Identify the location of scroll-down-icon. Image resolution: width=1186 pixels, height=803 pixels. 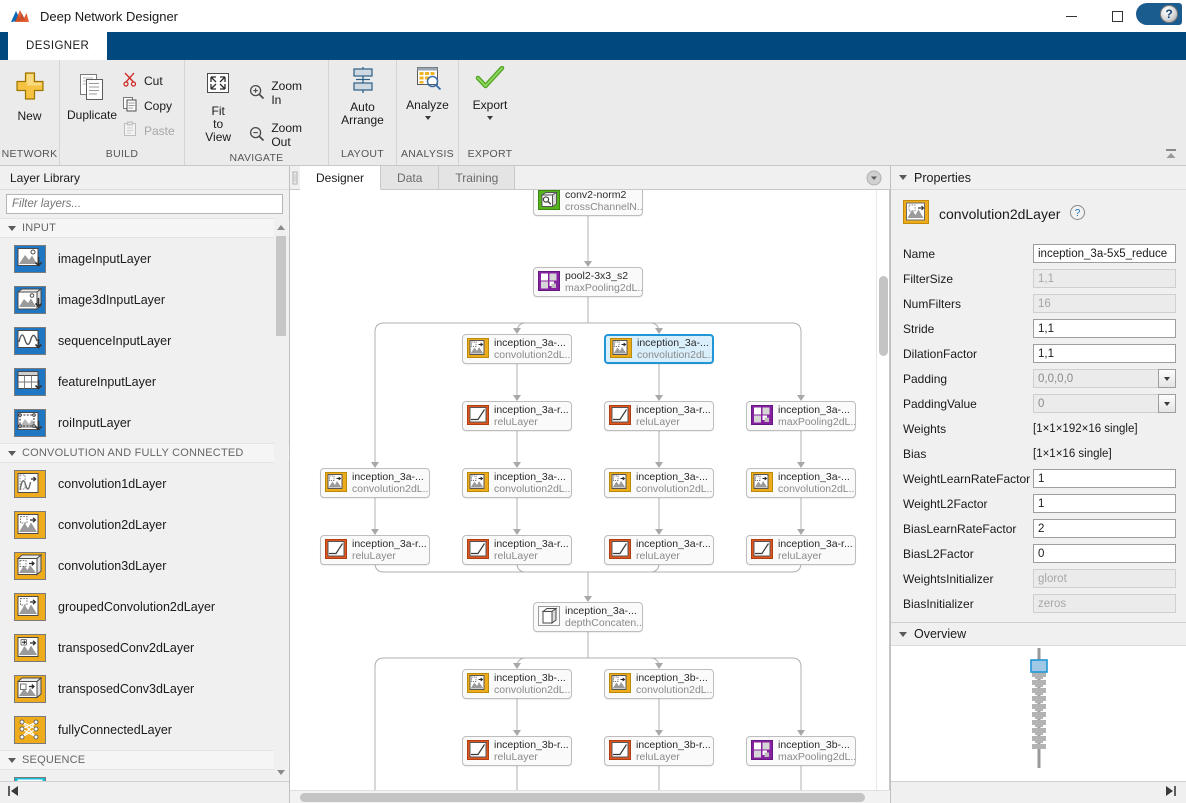
(281, 772).